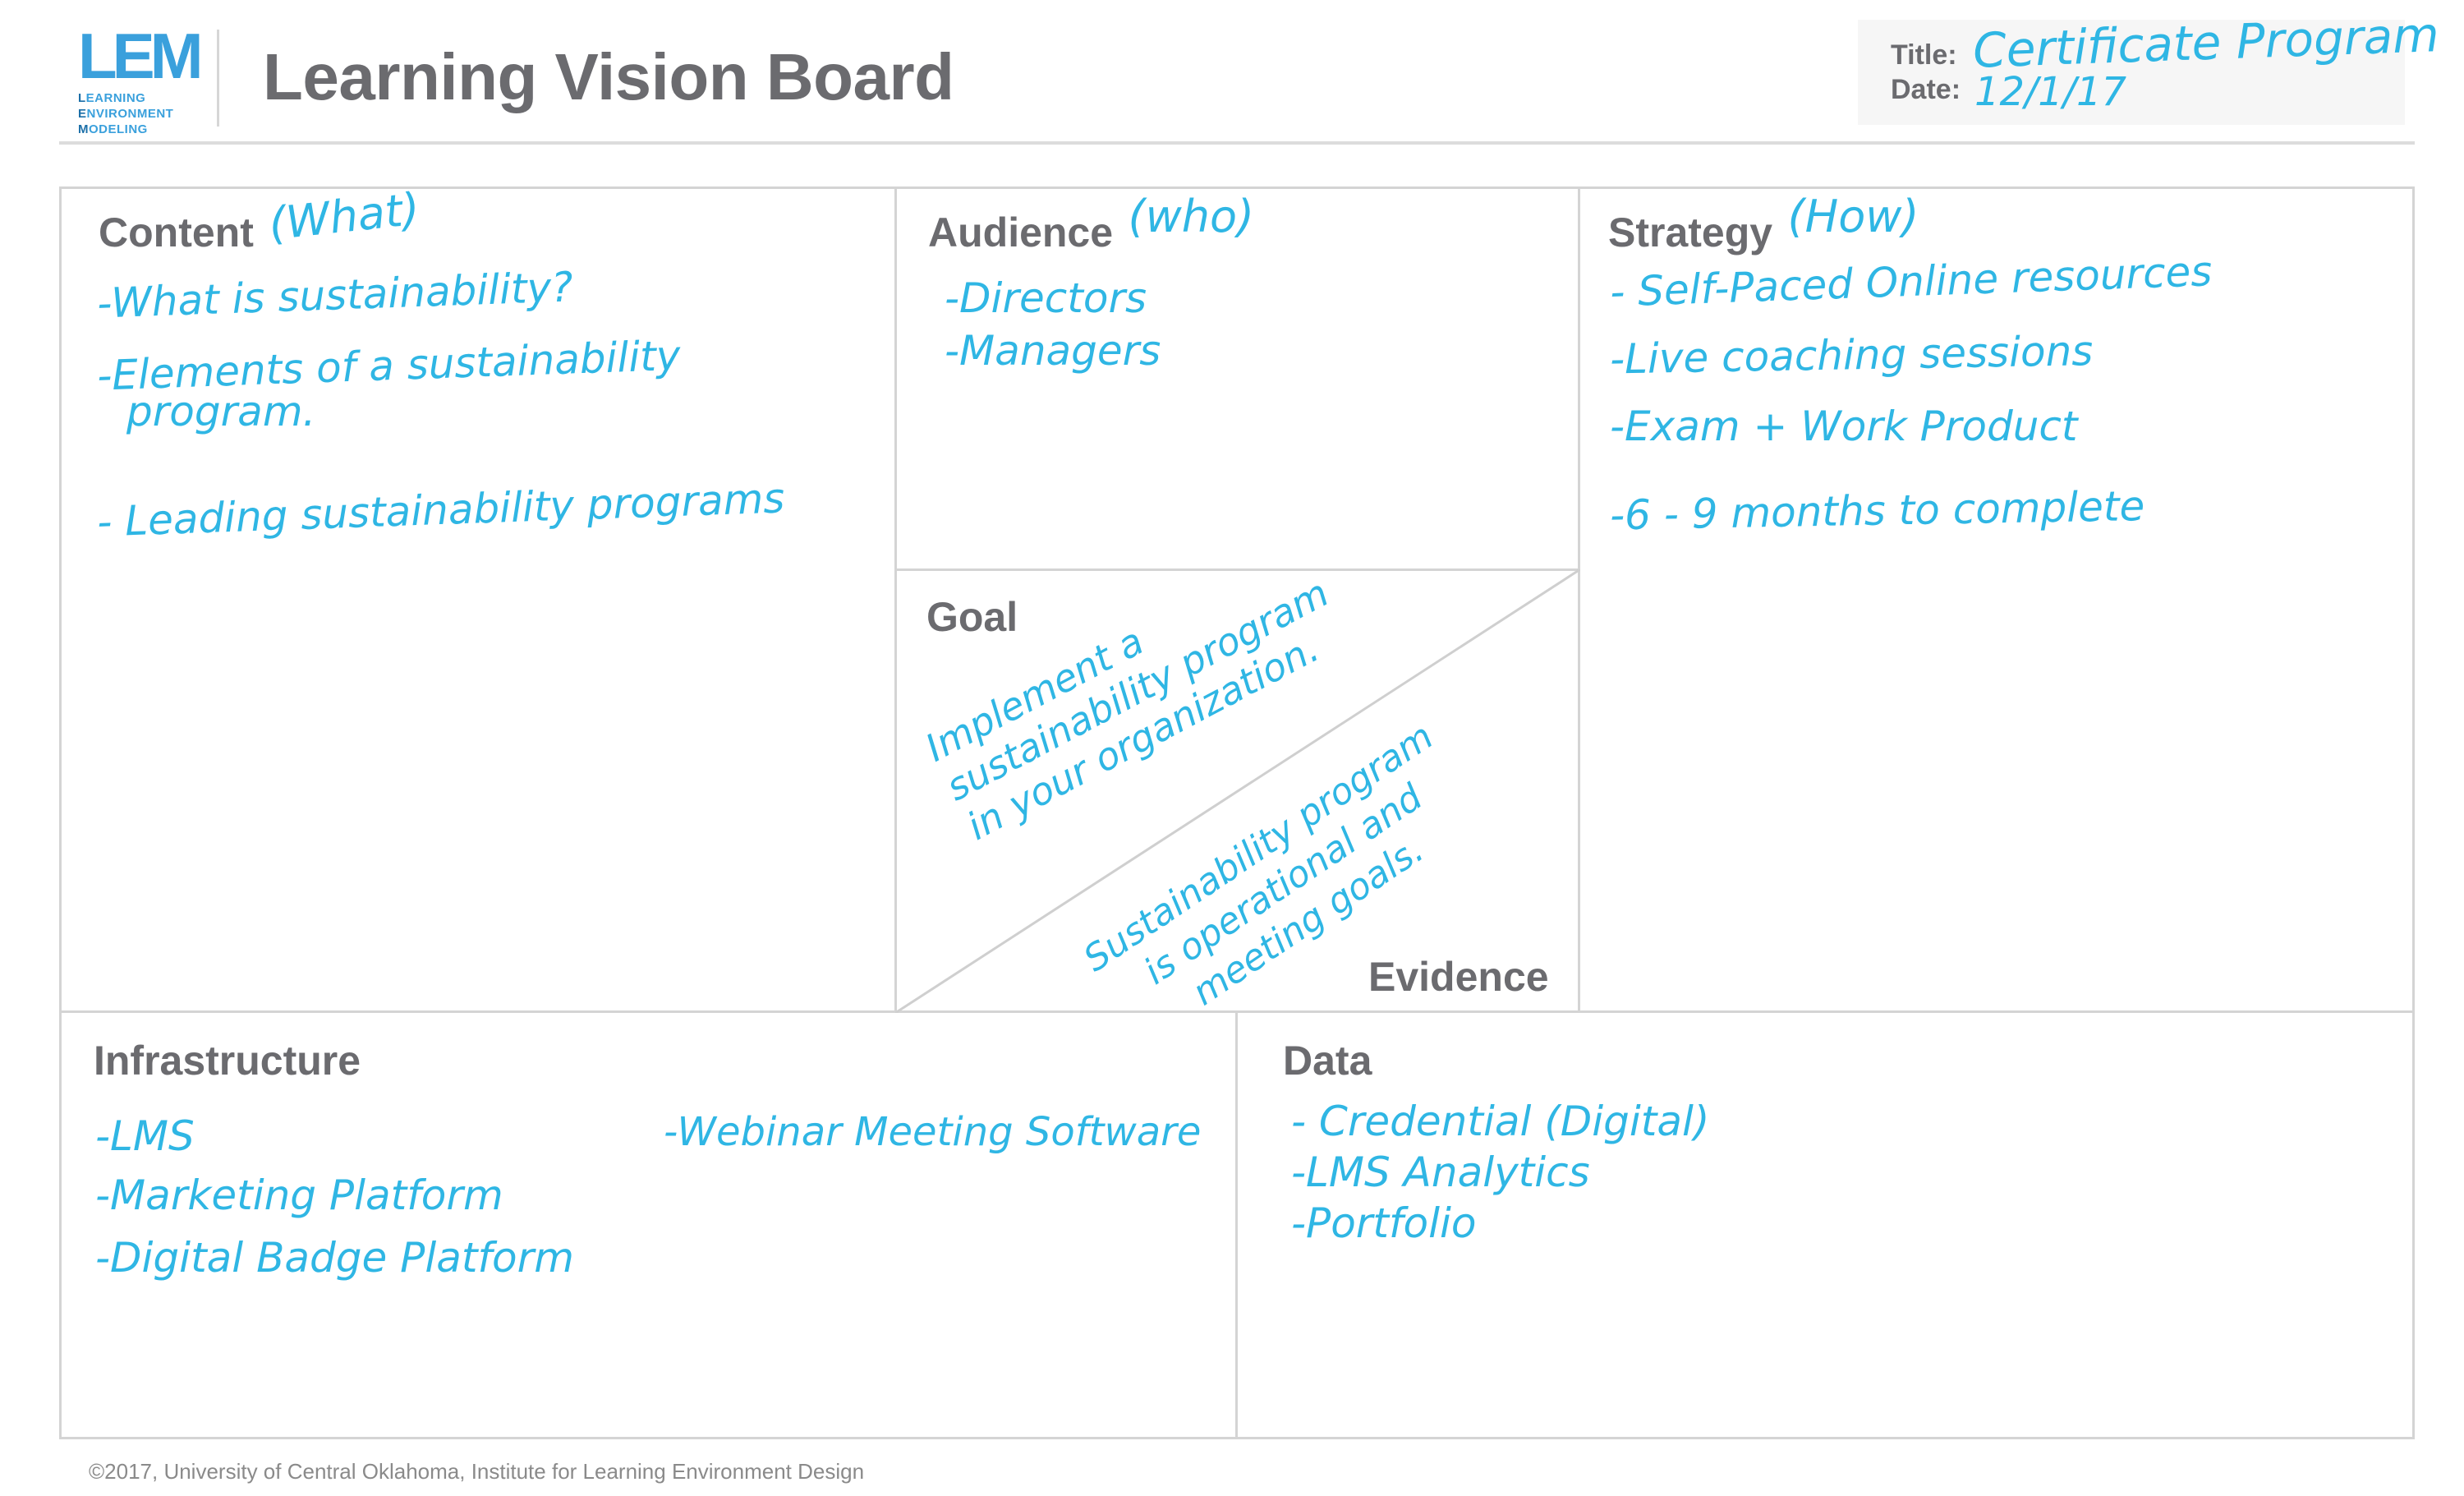  What do you see at coordinates (1924, 55) in the screenshot?
I see `title-label: Title:` at bounding box center [1924, 55].